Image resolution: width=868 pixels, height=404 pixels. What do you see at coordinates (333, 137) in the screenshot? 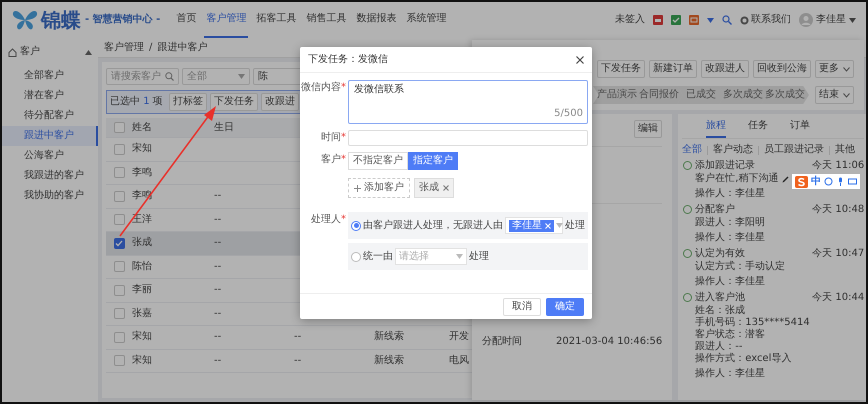
I see `field-label: 时间*` at bounding box center [333, 137].